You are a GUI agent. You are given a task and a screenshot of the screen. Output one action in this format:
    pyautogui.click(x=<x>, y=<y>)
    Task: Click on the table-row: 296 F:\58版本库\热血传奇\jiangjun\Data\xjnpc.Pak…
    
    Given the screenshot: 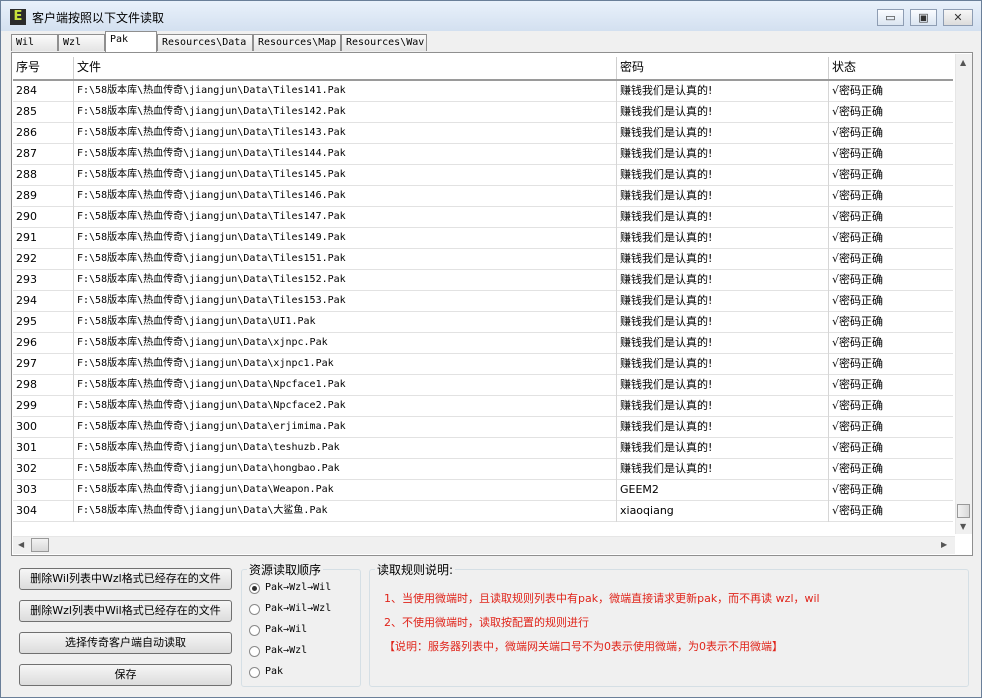 What is the action you would take?
    pyautogui.click(x=483, y=343)
    